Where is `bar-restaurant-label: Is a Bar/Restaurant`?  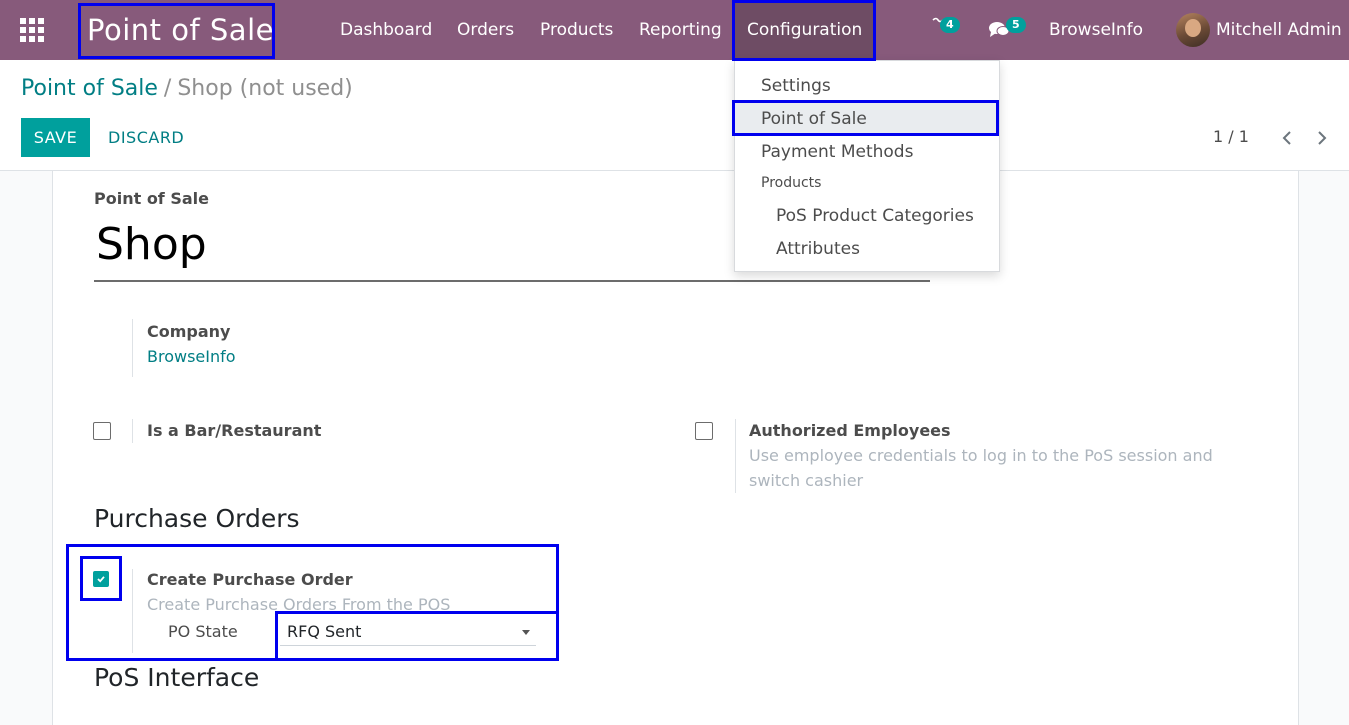 bar-restaurant-label: Is a Bar/Restaurant is located at coordinates (234, 430).